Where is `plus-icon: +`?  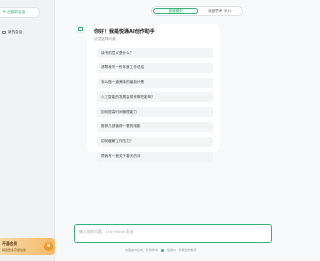 plus-icon: + is located at coordinates (4, 12).